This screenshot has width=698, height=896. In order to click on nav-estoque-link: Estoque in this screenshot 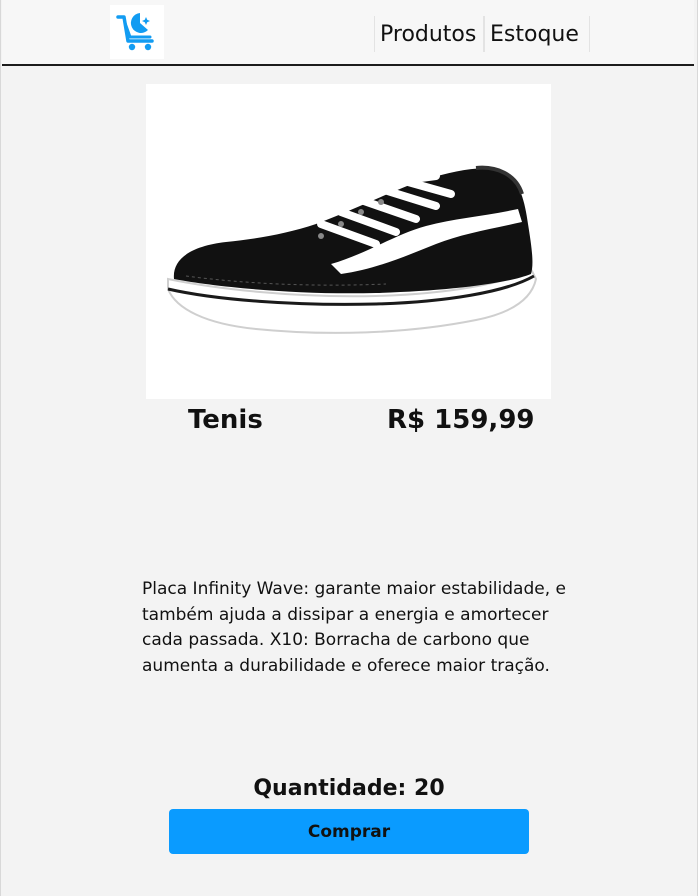, I will do `click(537, 34)`.